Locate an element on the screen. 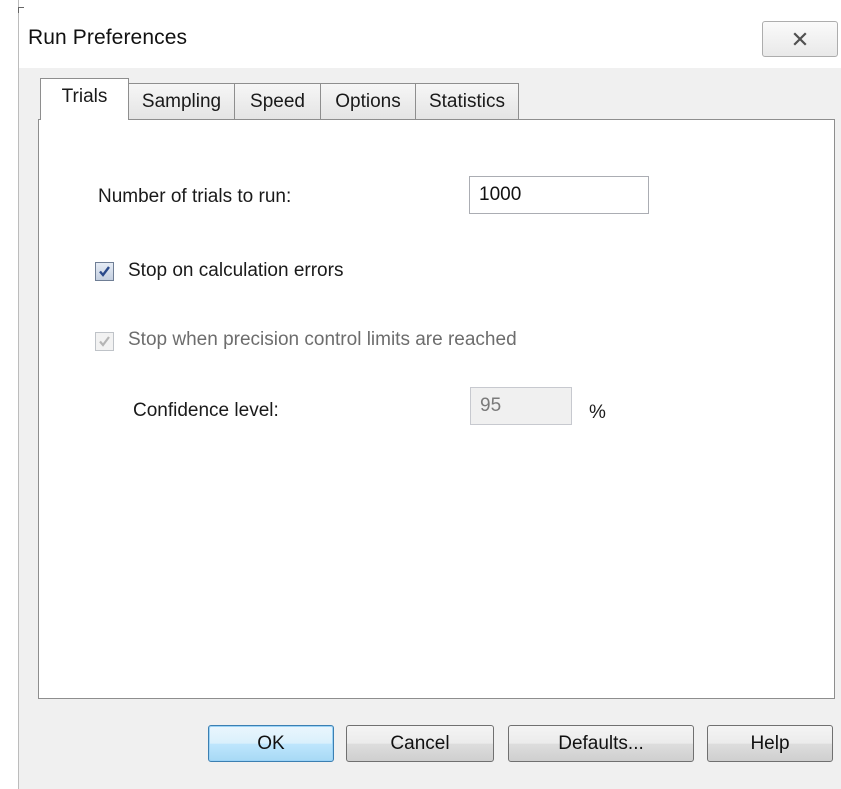 This screenshot has width=841, height=789. num-trials-label: Number of trials to run: is located at coordinates (195, 196).